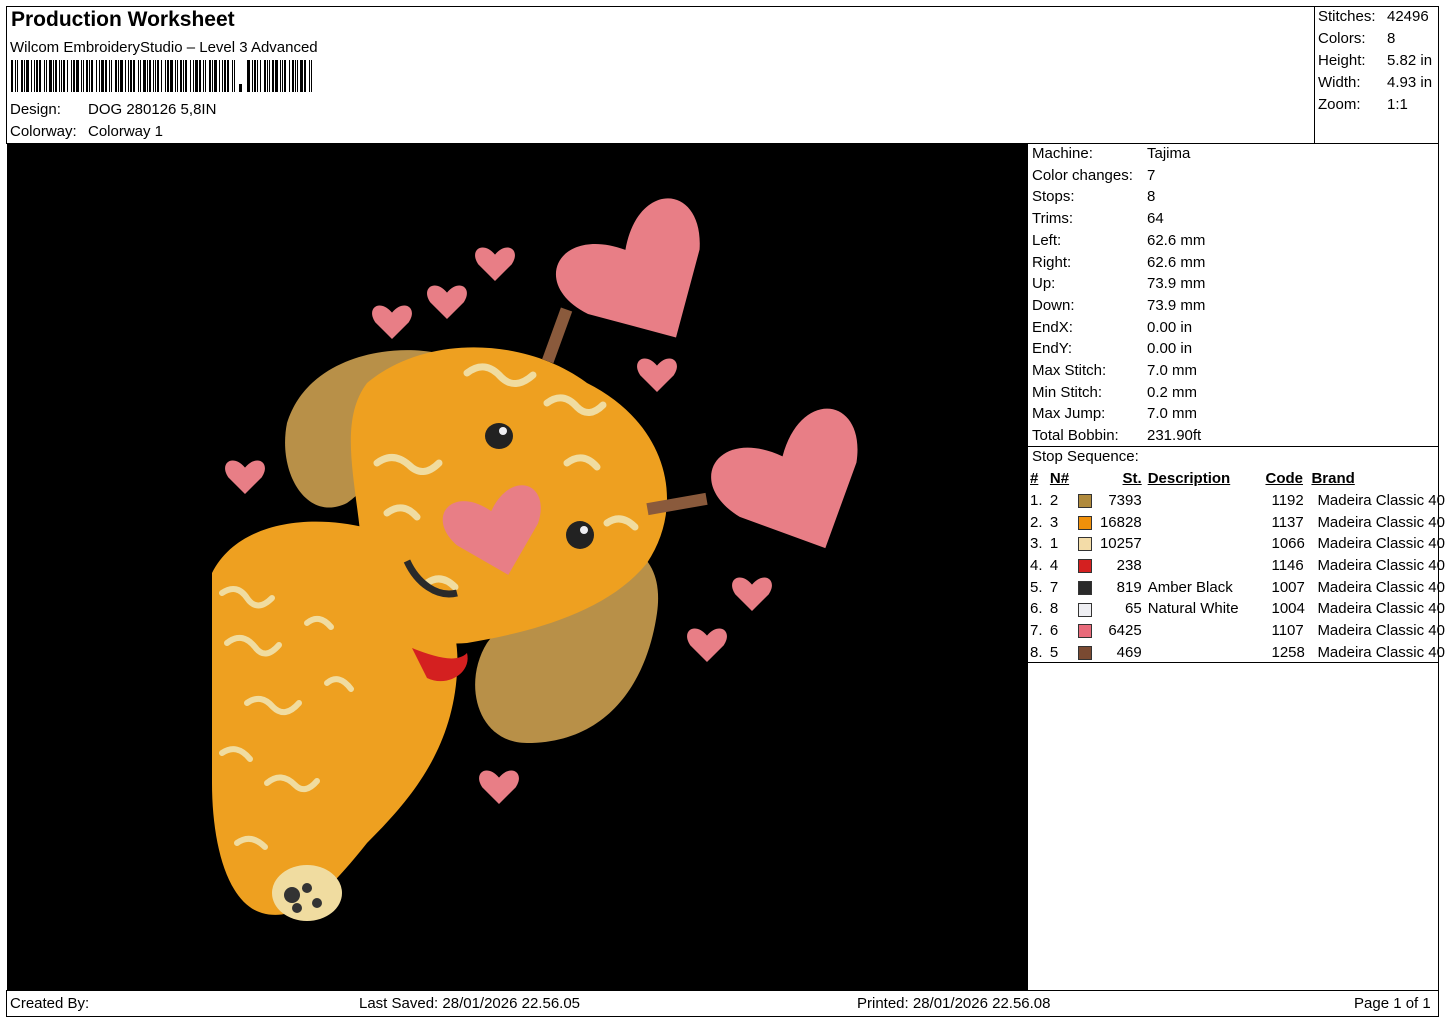  Describe the element at coordinates (1036, 609) in the screenshot. I see `stop-num: 6.` at that location.